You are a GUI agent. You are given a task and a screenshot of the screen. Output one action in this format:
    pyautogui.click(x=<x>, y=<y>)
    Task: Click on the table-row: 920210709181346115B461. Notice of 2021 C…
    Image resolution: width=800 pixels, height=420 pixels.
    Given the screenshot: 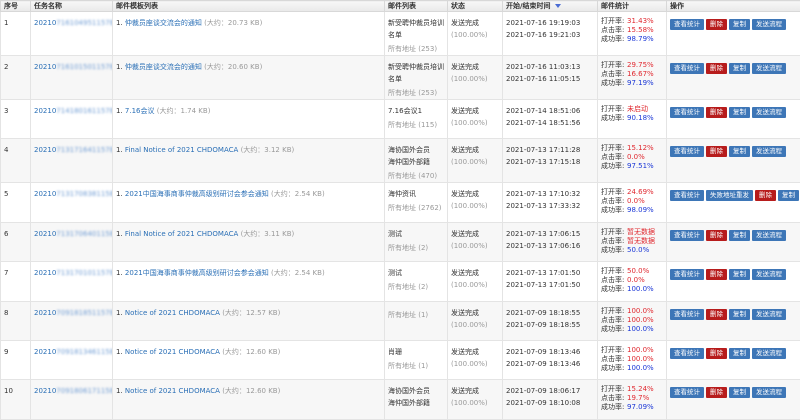 What is the action you would take?
    pyautogui.click(x=400, y=359)
    